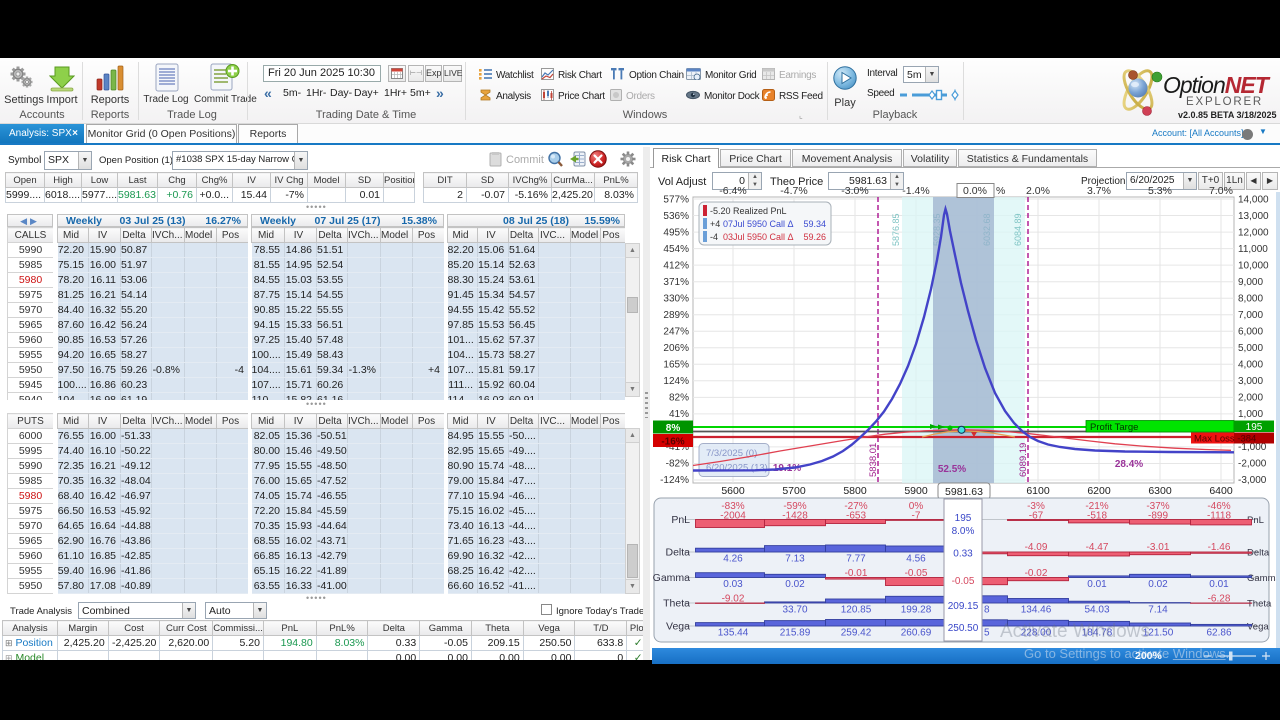 This screenshot has height=720, width=1280. Describe the element at coordinates (1038, 491) in the screenshot. I see `svg-text: 6100` at that location.